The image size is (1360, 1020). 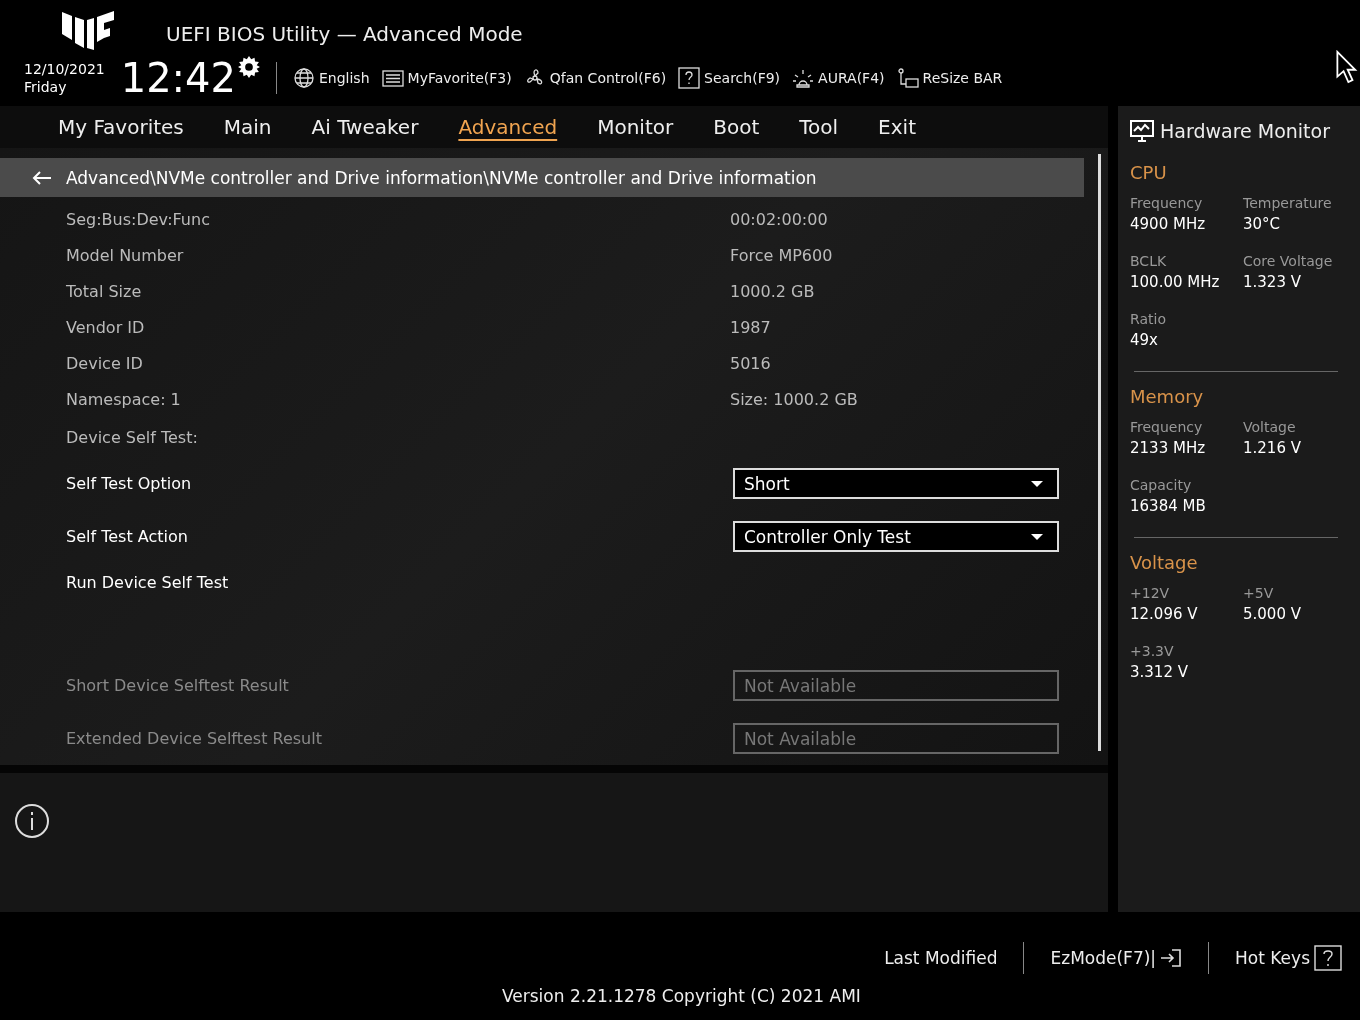 What do you see at coordinates (178, 685) in the screenshot?
I see `setting-label: Short Device Selftest Result` at bounding box center [178, 685].